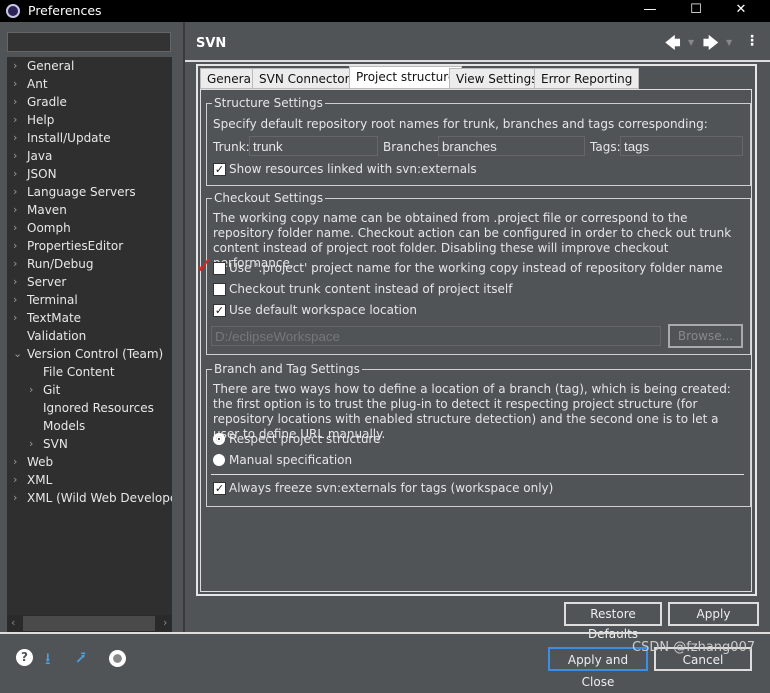 This screenshot has height=693, width=770. What do you see at coordinates (40, 462) in the screenshot?
I see `tree-item-label: Web` at bounding box center [40, 462].